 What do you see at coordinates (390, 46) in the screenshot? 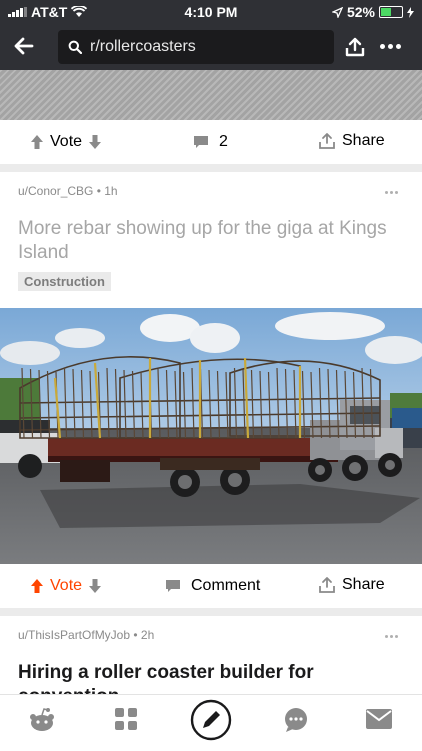
I see `more-options-icon` at bounding box center [390, 46].